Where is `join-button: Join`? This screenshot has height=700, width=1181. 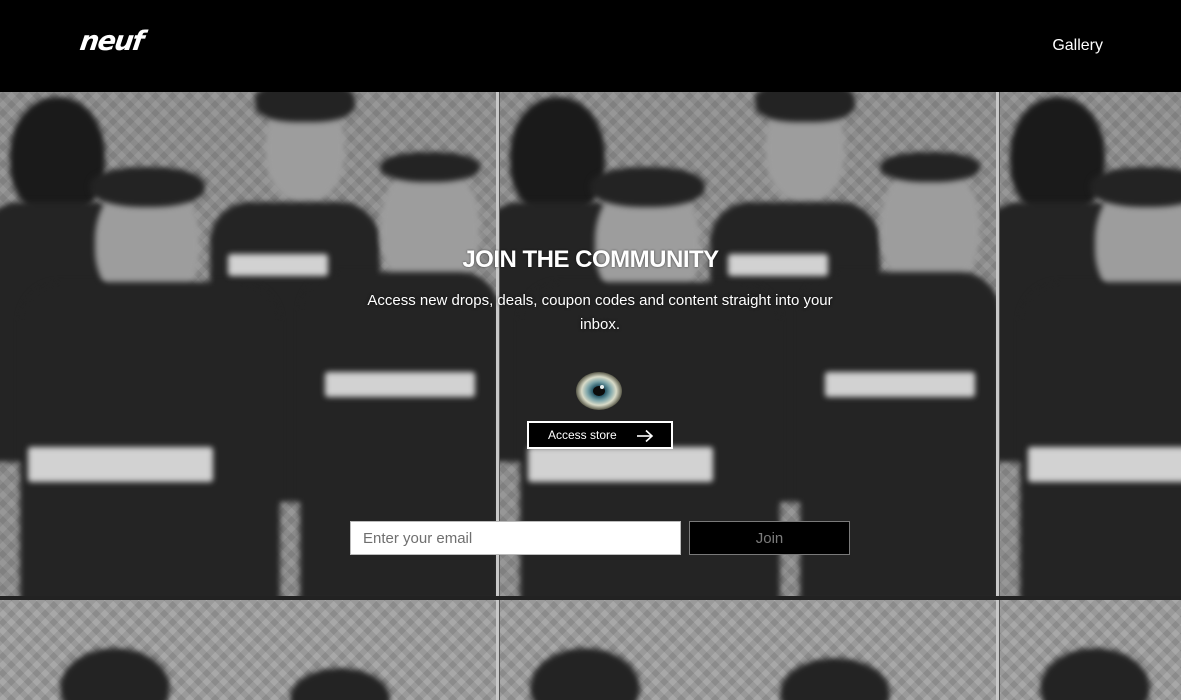 join-button: Join is located at coordinates (769, 538).